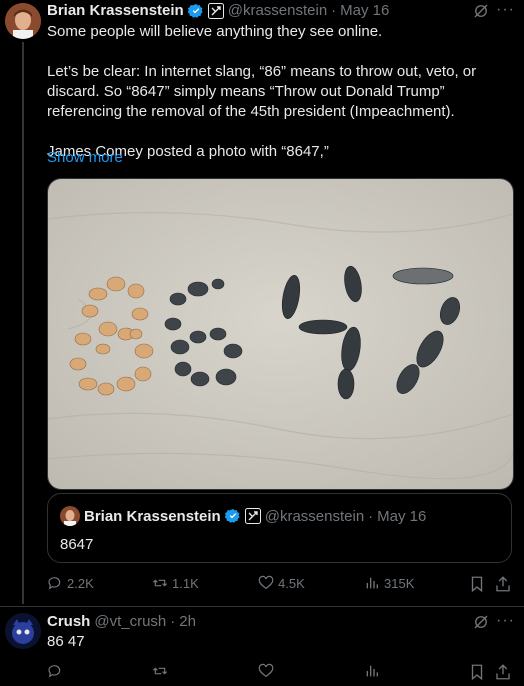 Image resolution: width=524 pixels, height=686 pixels. I want to click on reply-author-avatar, so click(23, 631).